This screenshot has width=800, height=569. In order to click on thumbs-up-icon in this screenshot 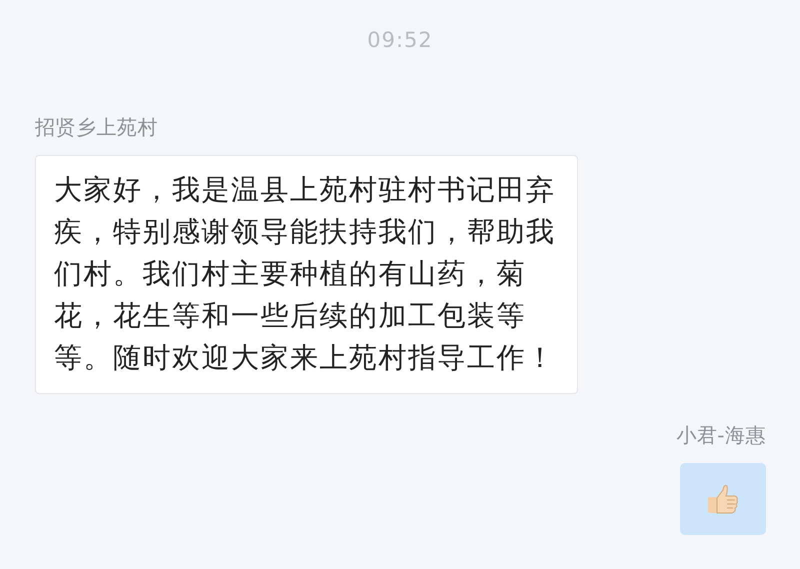, I will do `click(723, 499)`.